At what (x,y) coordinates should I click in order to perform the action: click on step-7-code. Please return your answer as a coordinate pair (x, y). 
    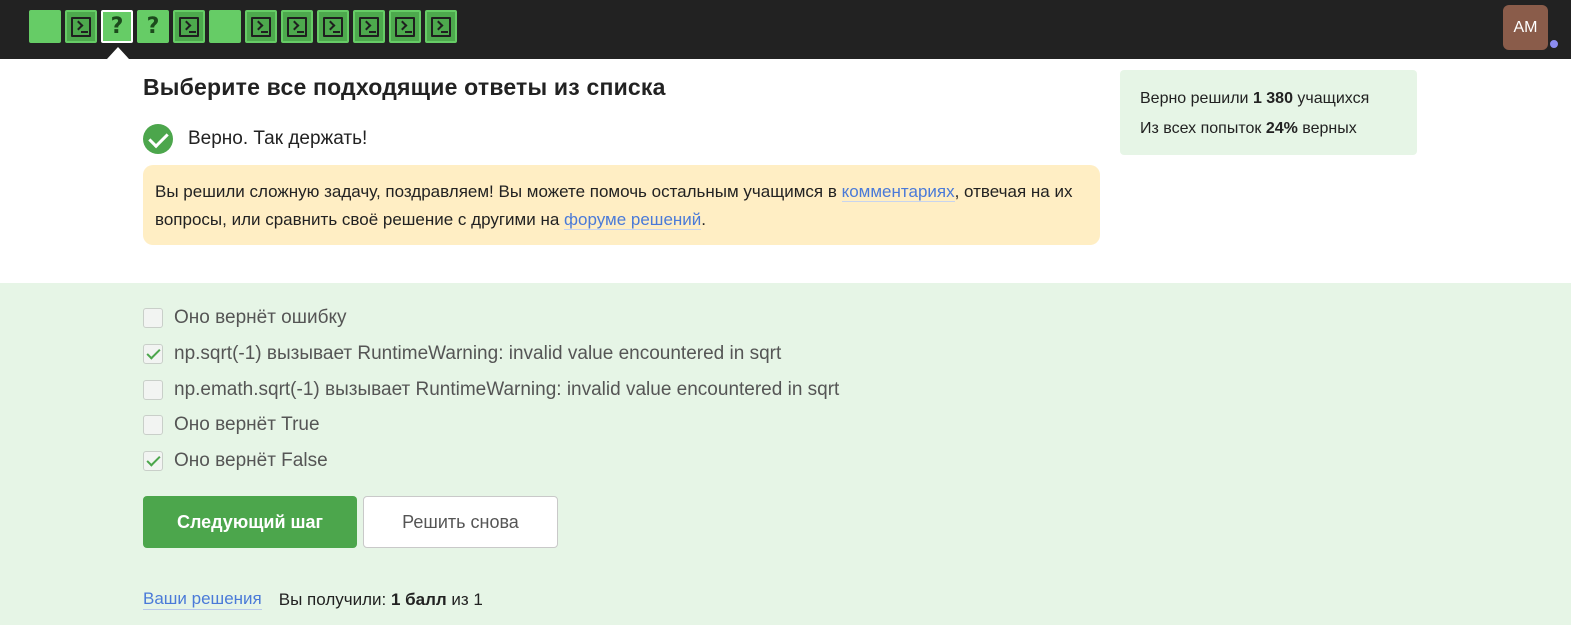
    Looking at the image, I should click on (261, 26).